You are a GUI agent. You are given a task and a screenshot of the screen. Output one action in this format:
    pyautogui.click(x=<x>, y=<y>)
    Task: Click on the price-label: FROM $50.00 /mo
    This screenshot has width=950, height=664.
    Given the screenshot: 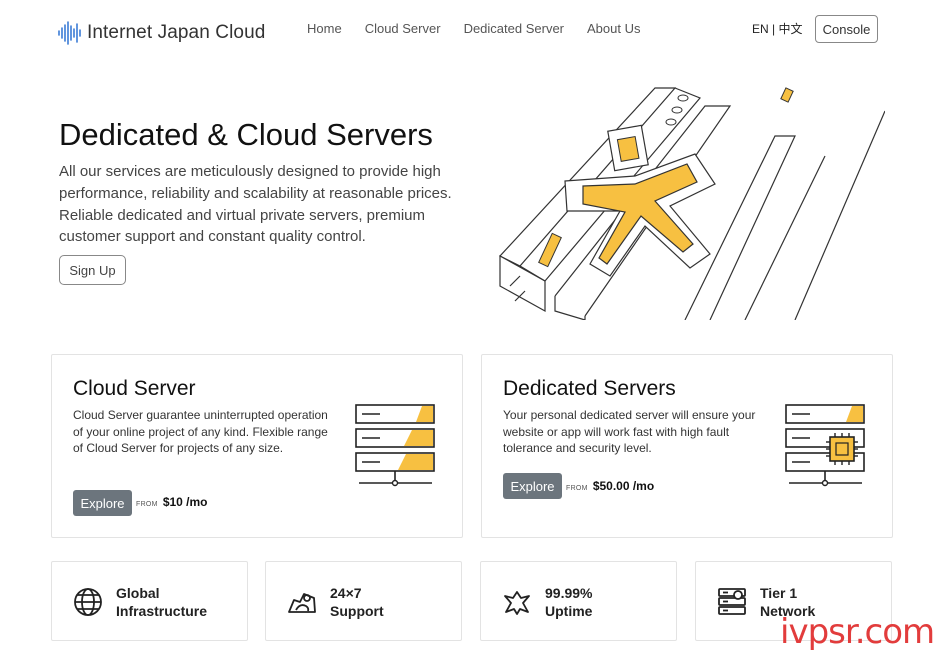 What is the action you would take?
    pyautogui.click(x=610, y=486)
    